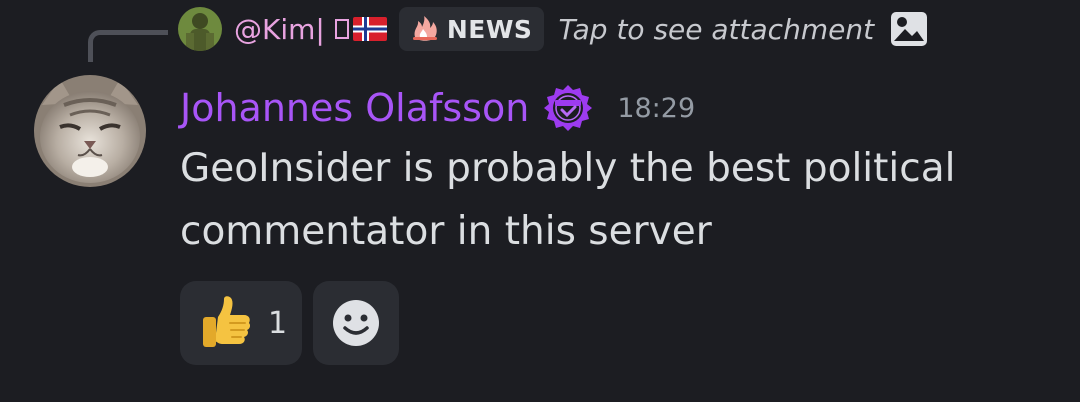  What do you see at coordinates (553, 29) in the screenshot?
I see `reply-preview: @Kim| NEWS Tap to see attachment` at bounding box center [553, 29].